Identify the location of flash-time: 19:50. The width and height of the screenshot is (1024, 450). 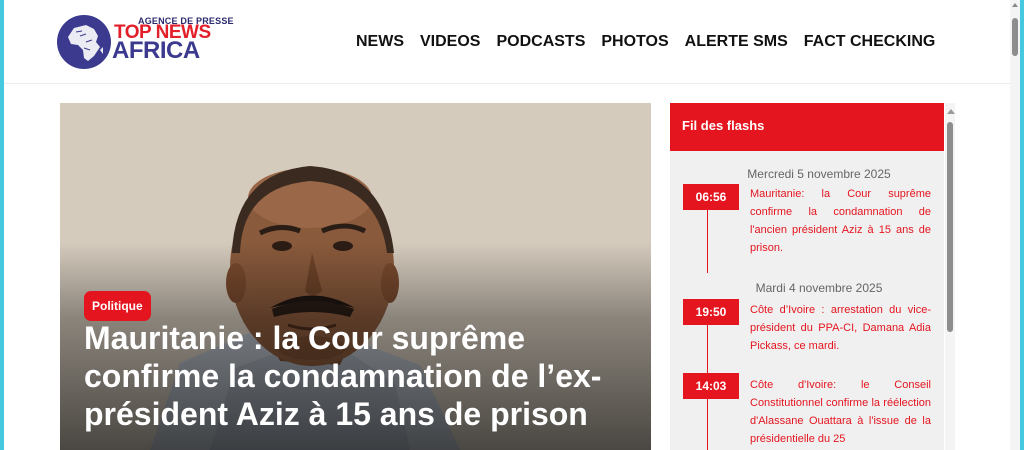
(711, 312).